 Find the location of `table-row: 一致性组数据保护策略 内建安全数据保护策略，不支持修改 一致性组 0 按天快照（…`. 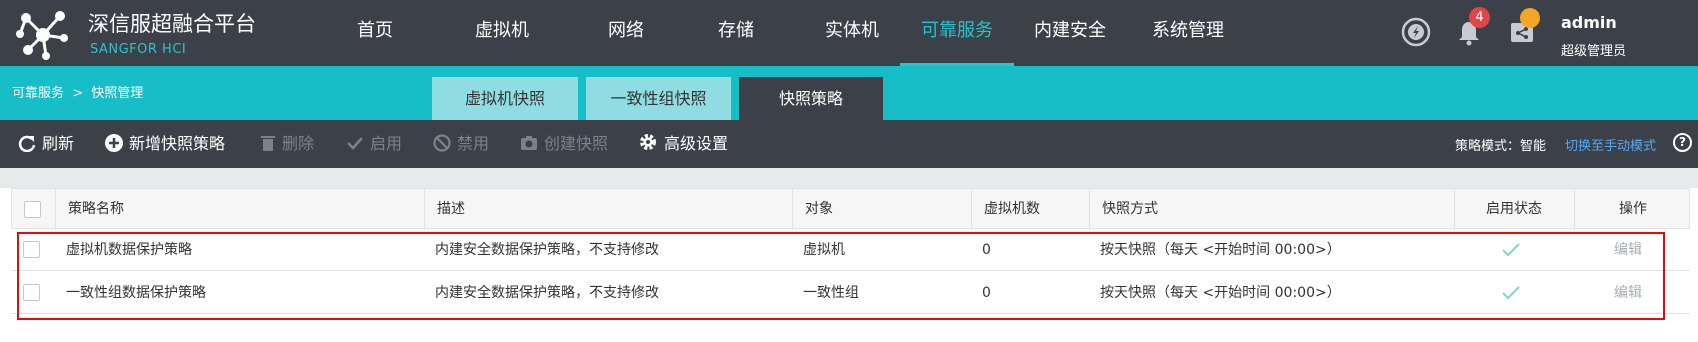

table-row: 一致性组数据保护策略 内建安全数据保护策略，不支持修改 一致性组 0 按天快照（… is located at coordinates (850, 293).